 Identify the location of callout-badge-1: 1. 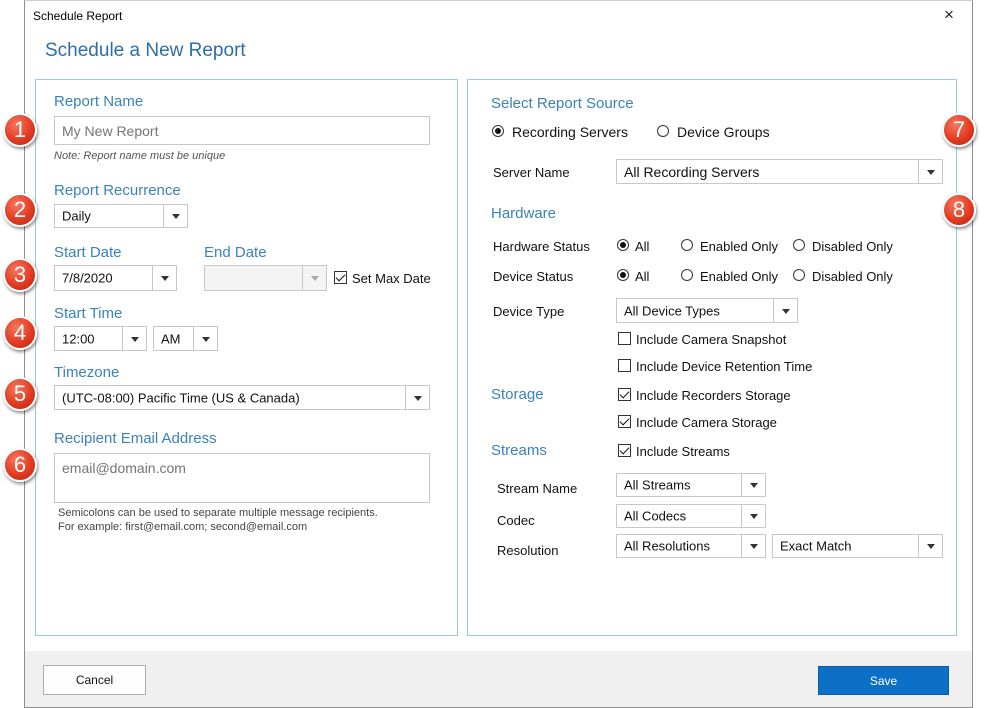
(20, 130).